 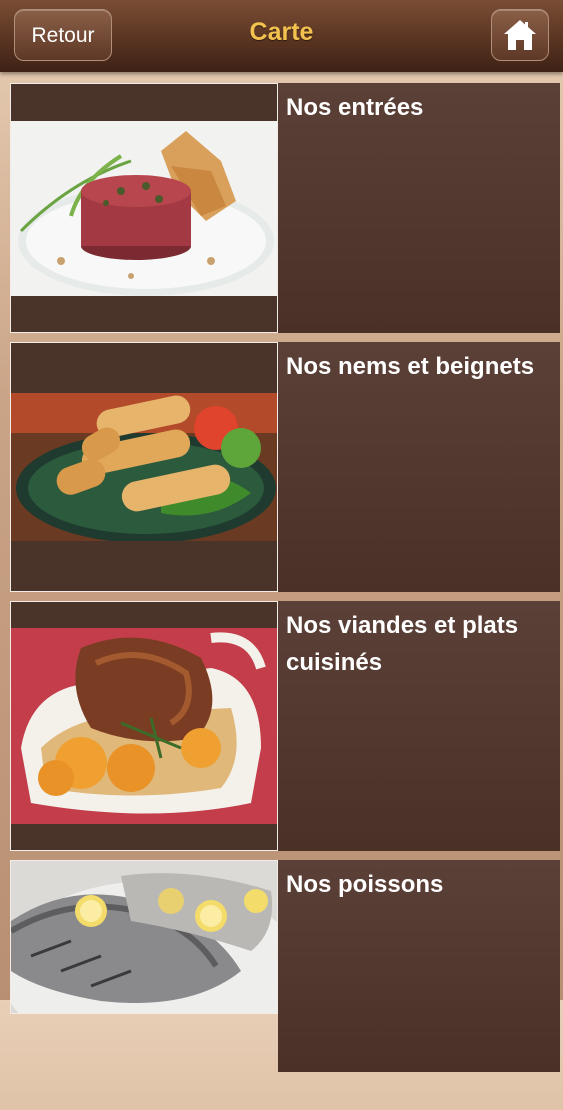 I want to click on home-icon, so click(x=520, y=35).